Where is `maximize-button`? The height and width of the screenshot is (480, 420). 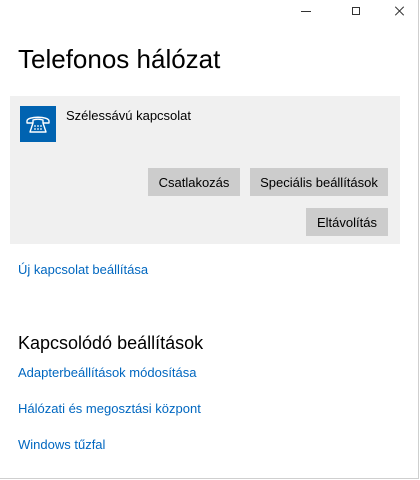
maximize-button is located at coordinates (356, 11).